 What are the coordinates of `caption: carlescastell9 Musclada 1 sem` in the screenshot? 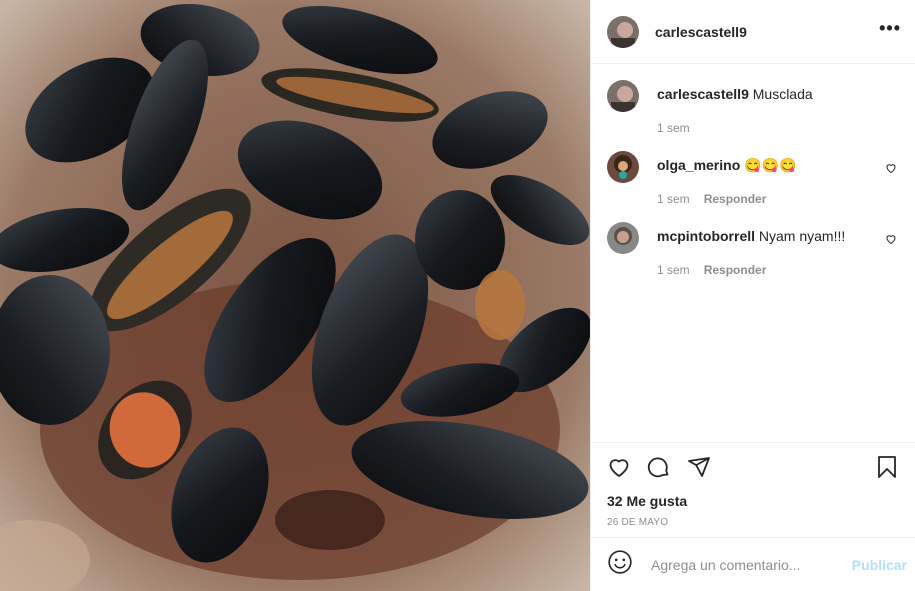 It's located at (753, 108).